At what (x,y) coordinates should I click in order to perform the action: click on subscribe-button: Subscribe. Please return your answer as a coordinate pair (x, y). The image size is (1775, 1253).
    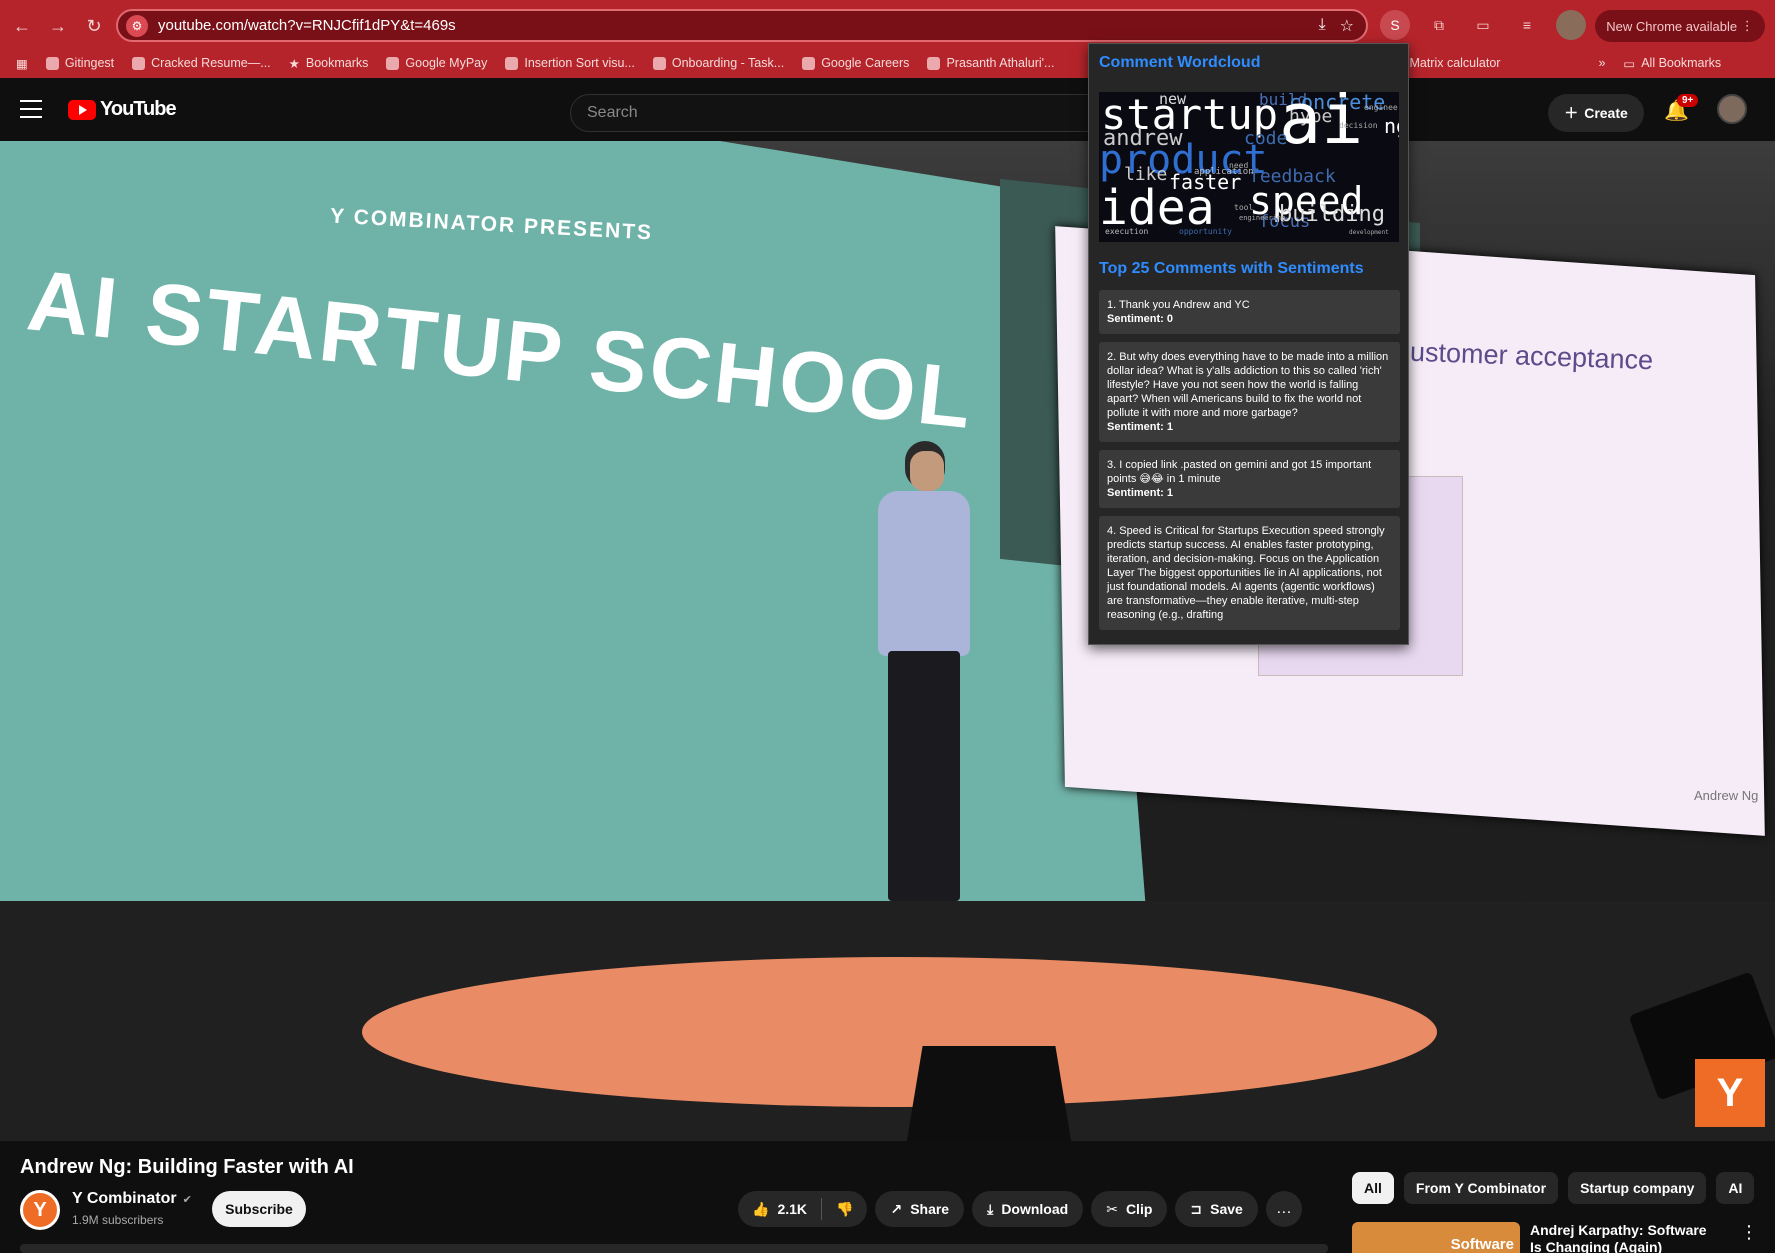
    Looking at the image, I should click on (259, 1209).